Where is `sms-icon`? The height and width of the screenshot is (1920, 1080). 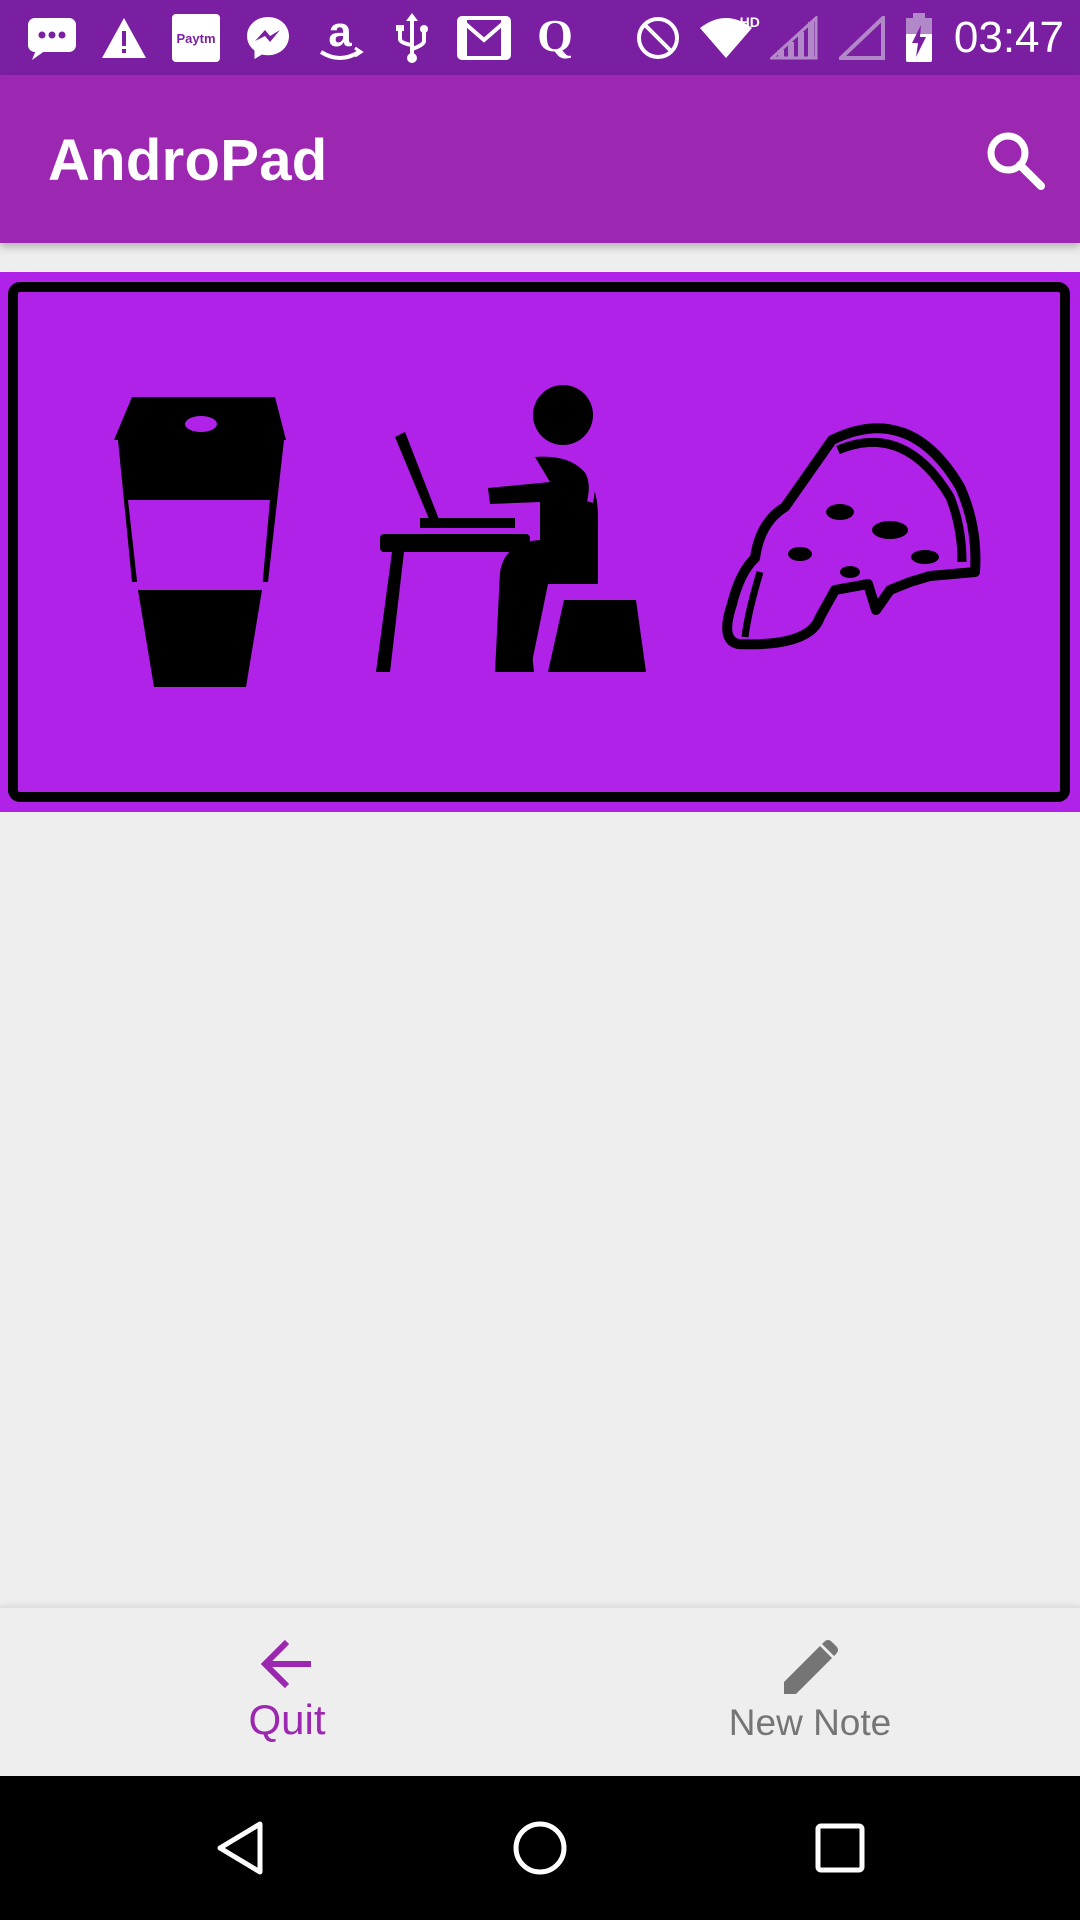 sms-icon is located at coordinates (52, 38).